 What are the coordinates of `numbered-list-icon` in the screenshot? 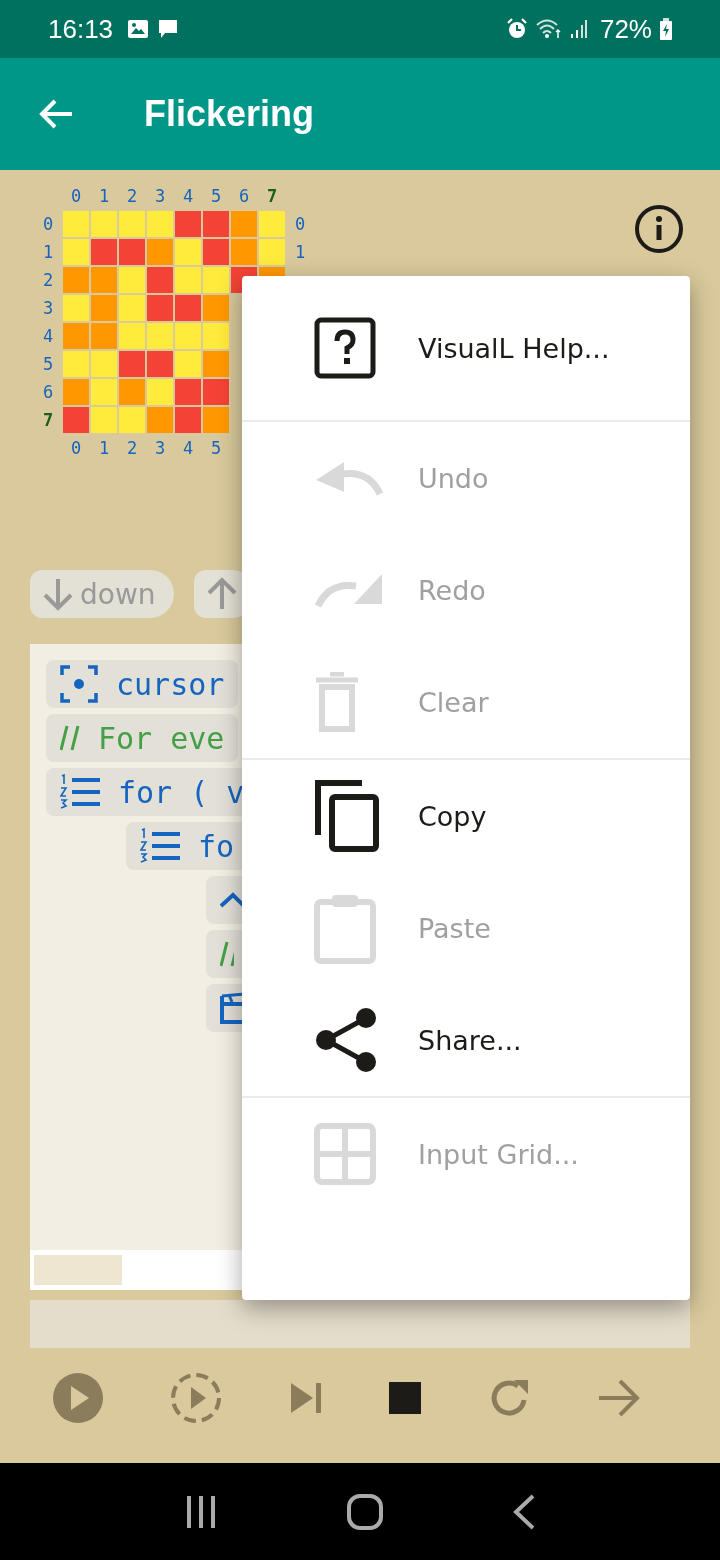 It's located at (80, 792).